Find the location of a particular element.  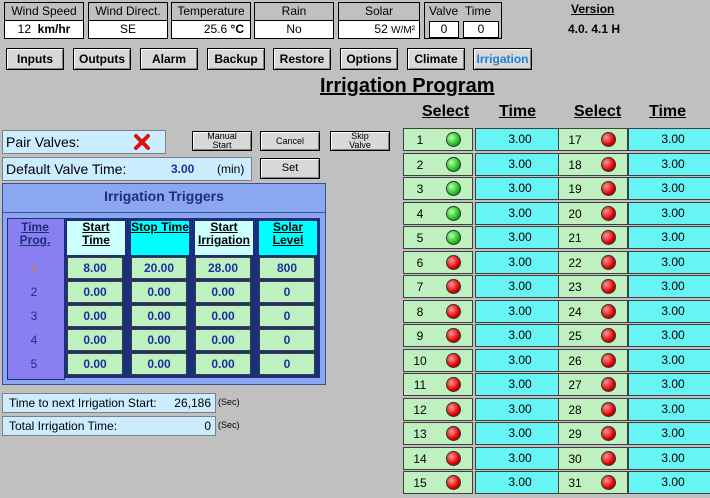

valve-time-18: 3.00 is located at coordinates (669, 164).